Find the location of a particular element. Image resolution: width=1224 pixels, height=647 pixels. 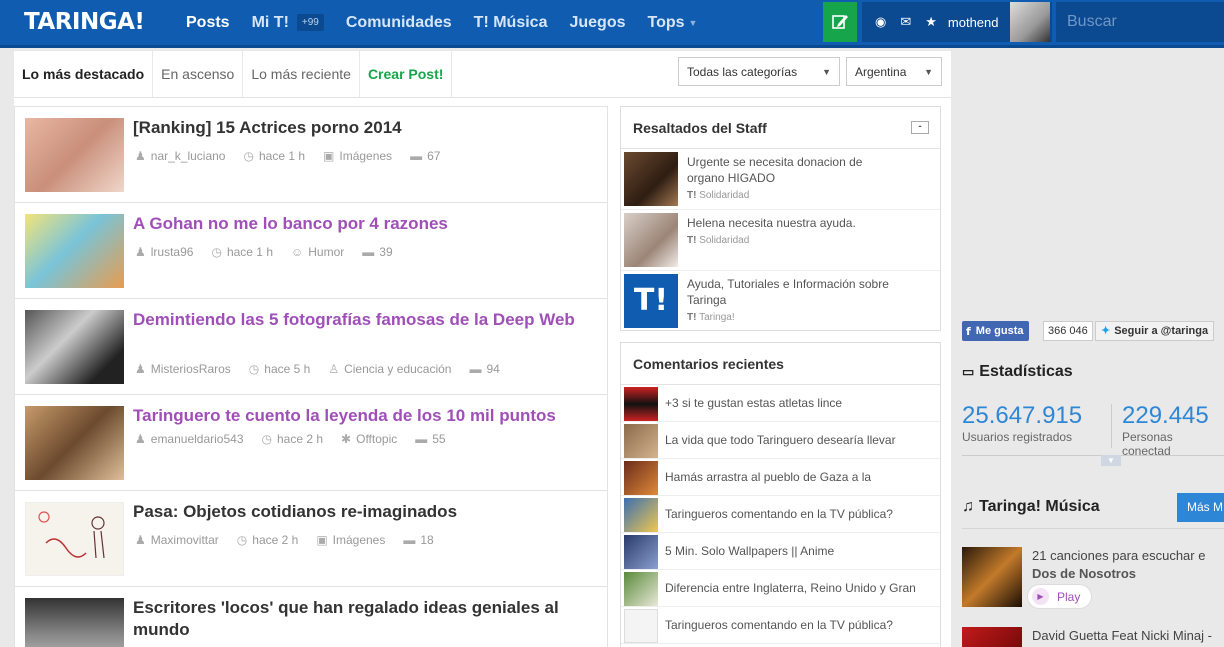

music-note-icon: ♫ is located at coordinates (968, 506).